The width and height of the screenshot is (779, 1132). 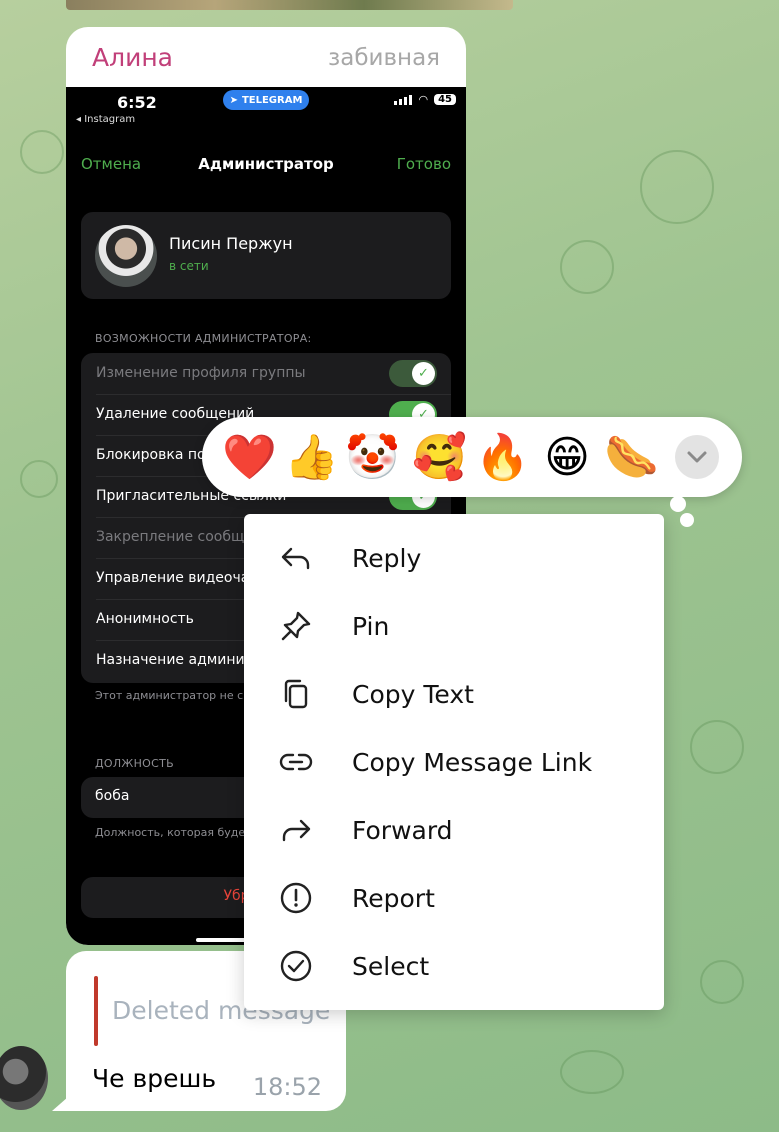 I want to click on copy-icon, so click(x=296, y=694).